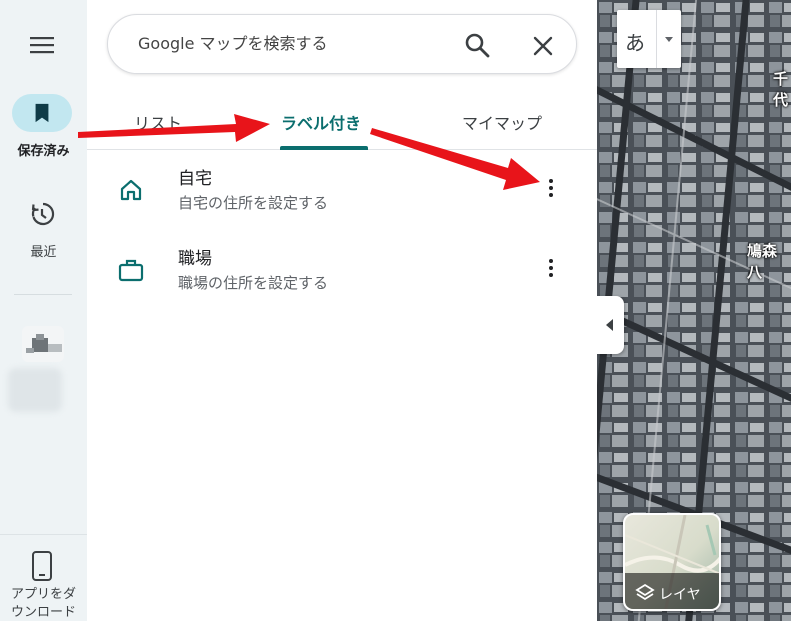 This screenshot has height=621, width=791. Describe the element at coordinates (680, 595) in the screenshot. I see `layers-label: レイヤ` at that location.